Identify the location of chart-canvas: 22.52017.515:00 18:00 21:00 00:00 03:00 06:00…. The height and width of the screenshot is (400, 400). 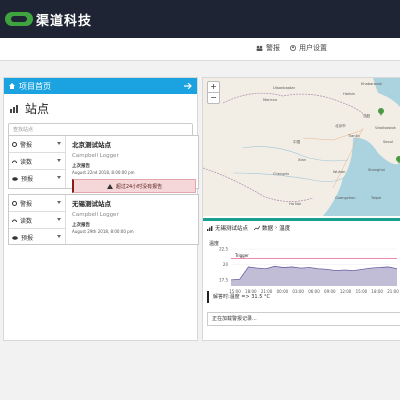
(309, 270).